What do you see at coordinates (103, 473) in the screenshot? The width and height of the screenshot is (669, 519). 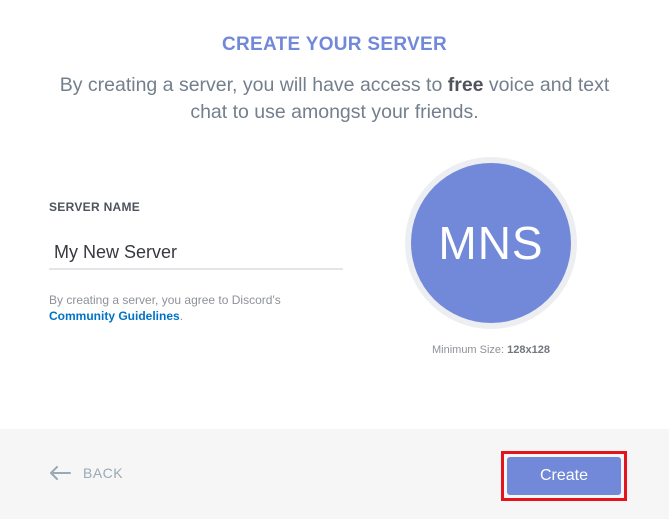 I see `back-label: BACK` at bounding box center [103, 473].